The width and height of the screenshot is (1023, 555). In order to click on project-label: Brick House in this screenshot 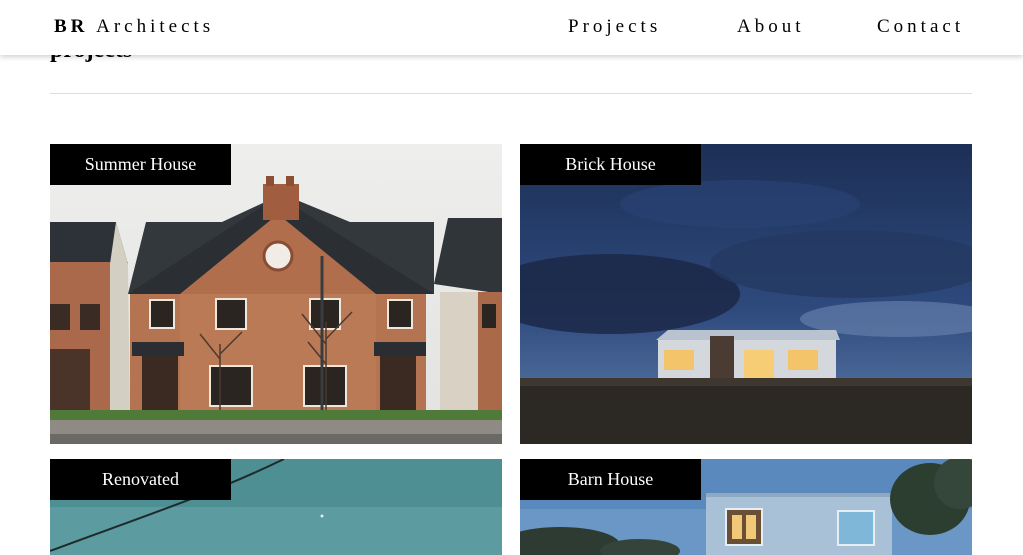, I will do `click(610, 164)`.